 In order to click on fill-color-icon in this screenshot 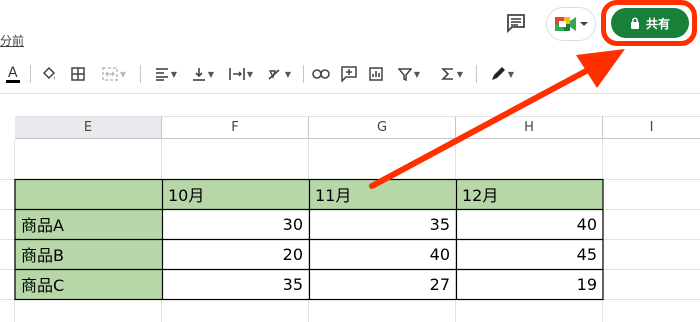, I will do `click(49, 73)`.